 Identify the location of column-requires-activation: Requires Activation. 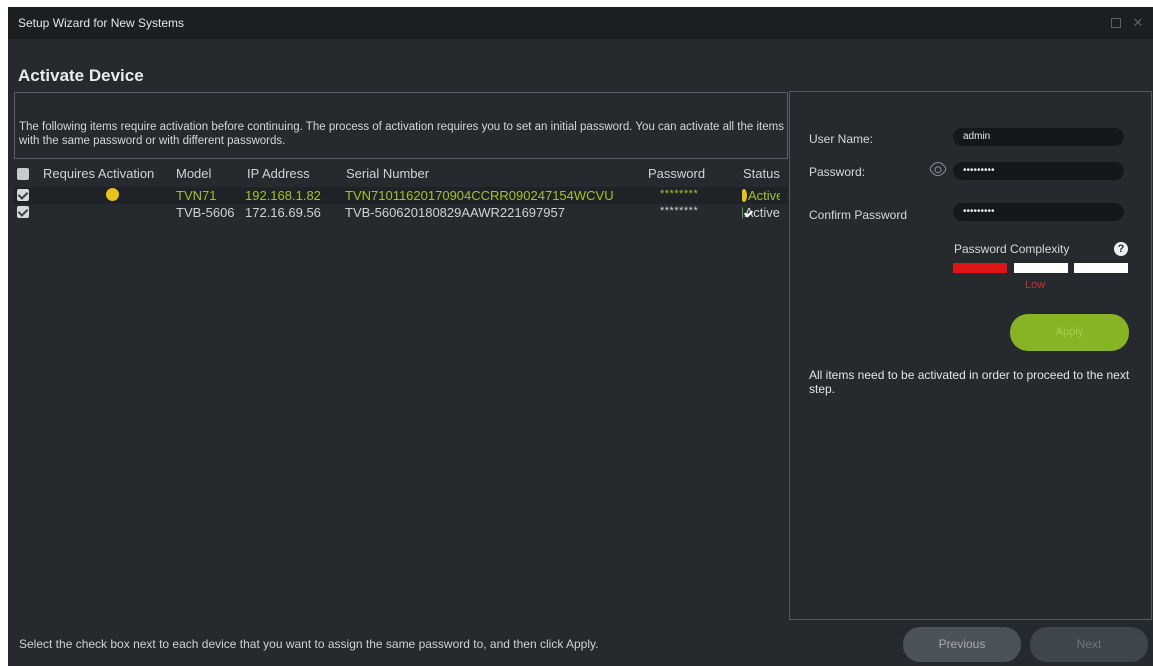
(98, 173).